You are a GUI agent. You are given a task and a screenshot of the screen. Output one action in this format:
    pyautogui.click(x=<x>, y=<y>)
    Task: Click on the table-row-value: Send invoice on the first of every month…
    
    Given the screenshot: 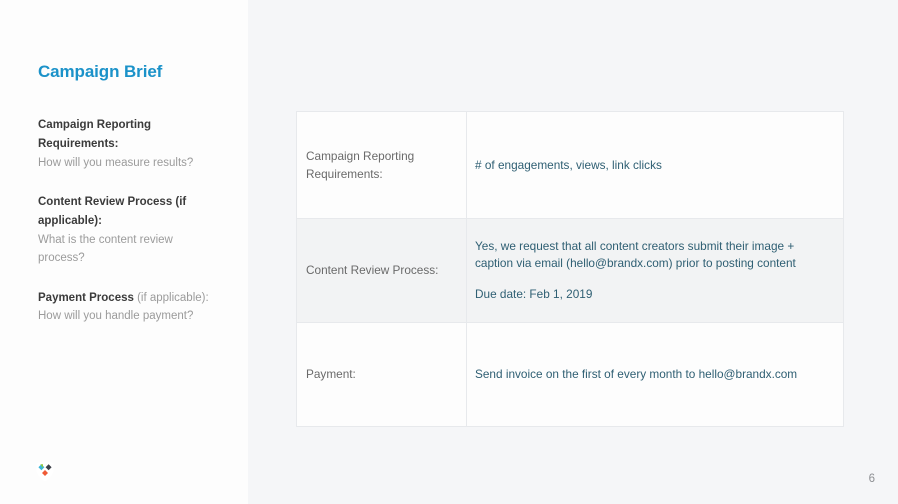 What is the action you would take?
    pyautogui.click(x=655, y=374)
    